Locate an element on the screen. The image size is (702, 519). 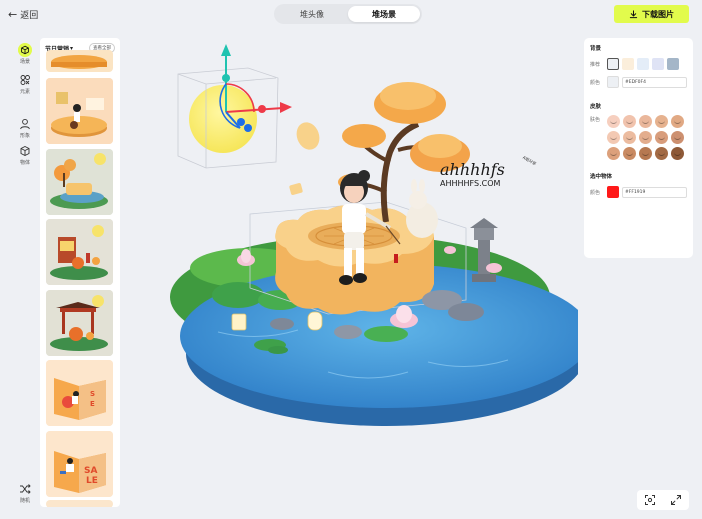
watermark: ahhhhfs AHHHHFS.COM A姐分享 is located at coordinates (490, 171).